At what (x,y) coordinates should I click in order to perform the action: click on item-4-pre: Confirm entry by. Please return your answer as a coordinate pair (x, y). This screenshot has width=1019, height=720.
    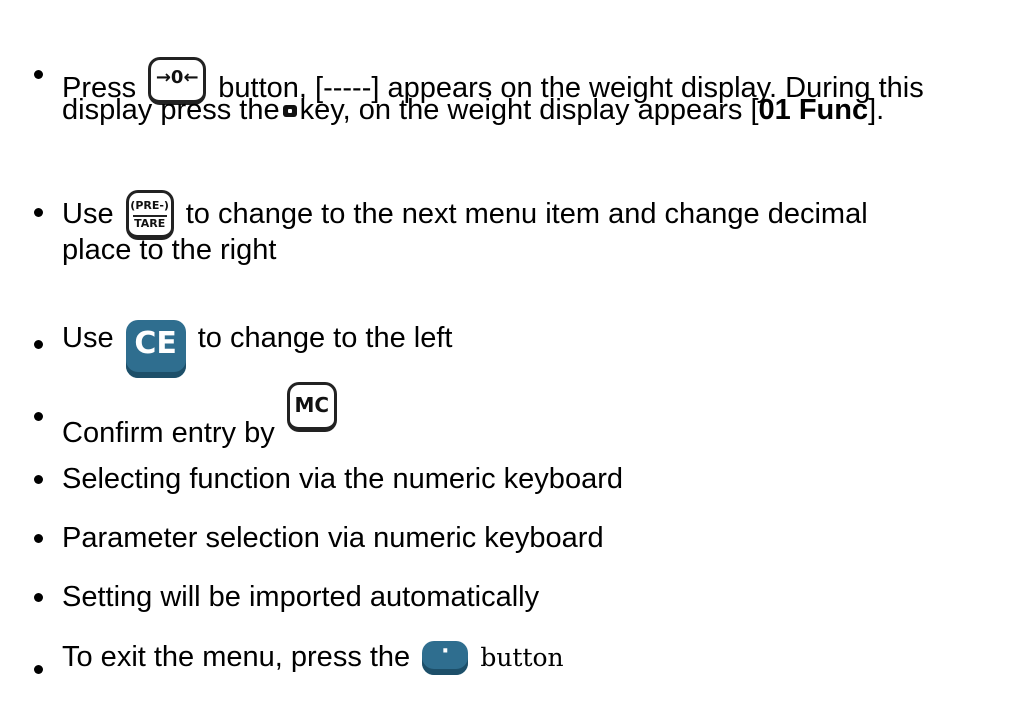
    Looking at the image, I should click on (168, 433).